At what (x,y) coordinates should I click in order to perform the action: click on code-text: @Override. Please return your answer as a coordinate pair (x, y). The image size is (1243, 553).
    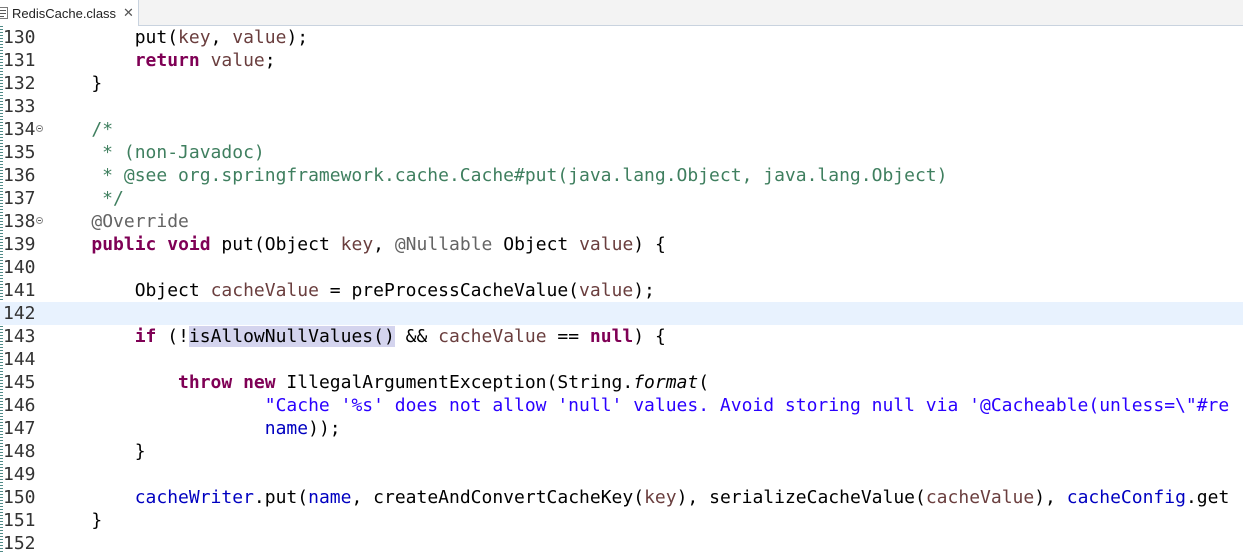
    Looking at the image, I should click on (118, 221).